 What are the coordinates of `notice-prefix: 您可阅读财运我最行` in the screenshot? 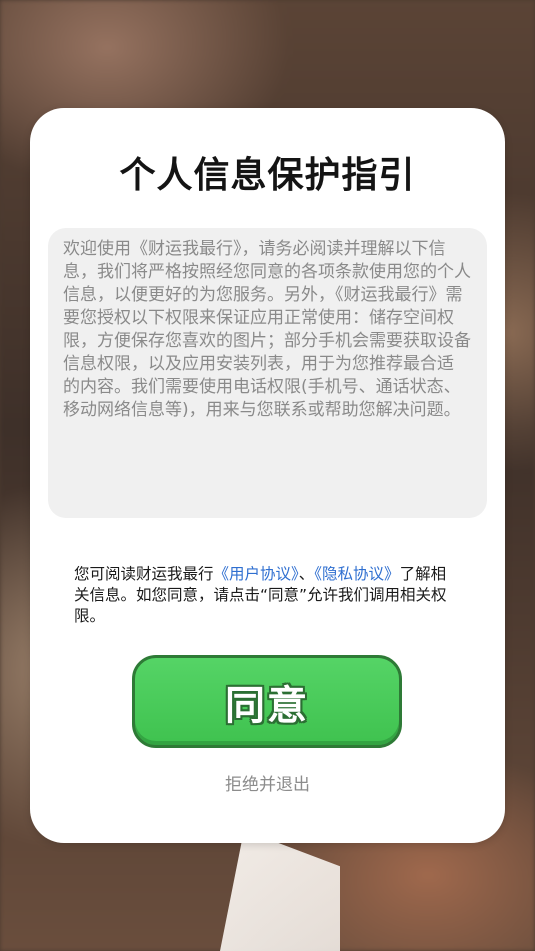 It's located at (144, 574).